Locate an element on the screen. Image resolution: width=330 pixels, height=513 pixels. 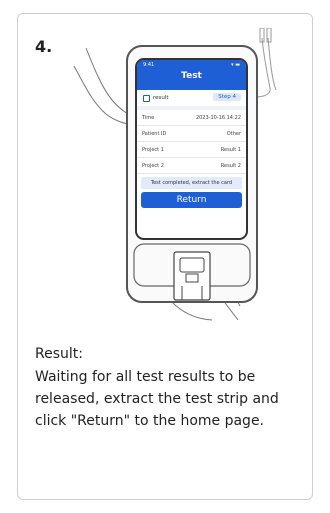
app-header: 9:41 ▾ ▬ Test is located at coordinates (191, 75).